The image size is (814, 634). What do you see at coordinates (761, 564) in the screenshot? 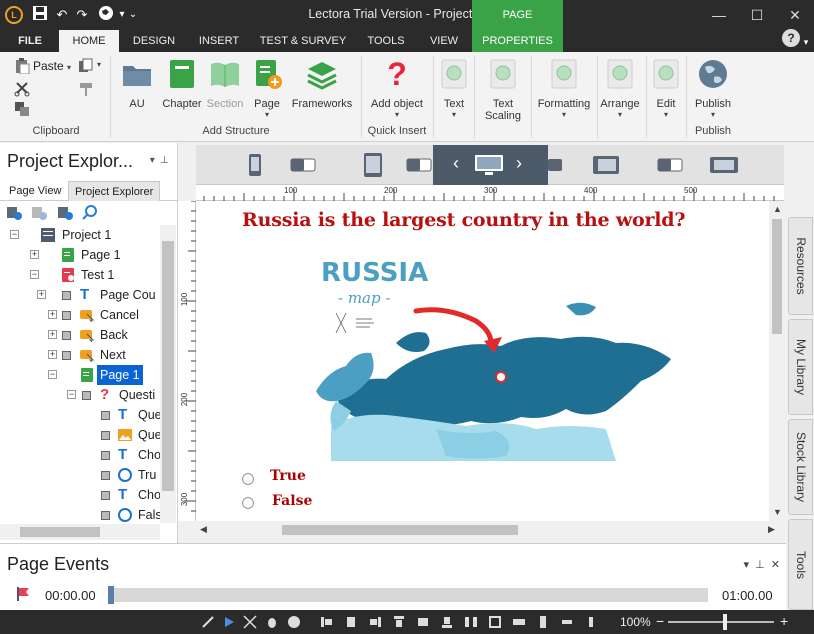
I see `panel-options-icon: ▾ ⊥ ✕` at bounding box center [761, 564].